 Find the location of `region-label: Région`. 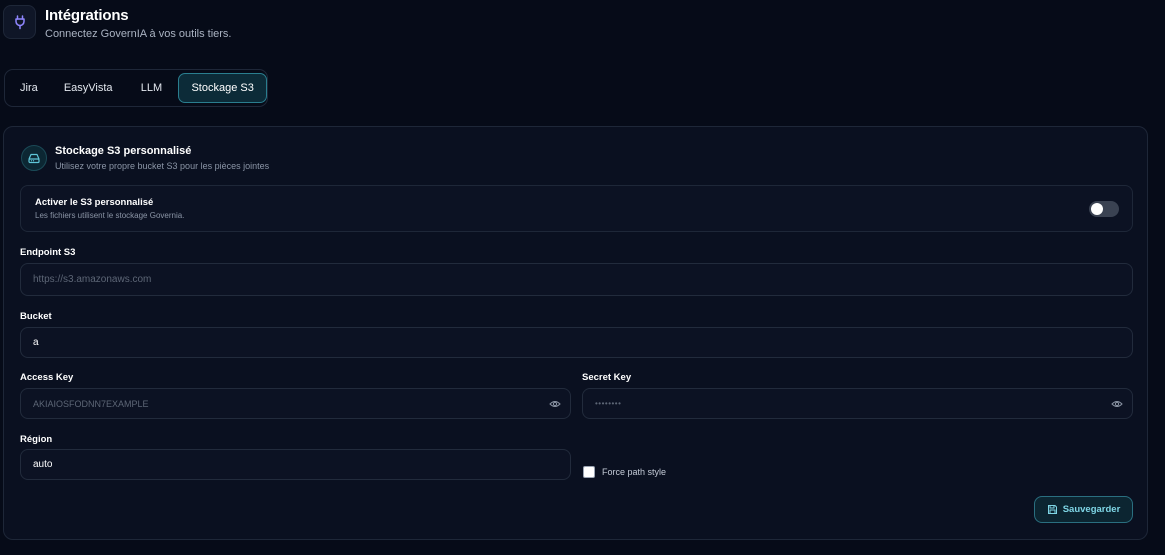

region-label: Région is located at coordinates (36, 439).